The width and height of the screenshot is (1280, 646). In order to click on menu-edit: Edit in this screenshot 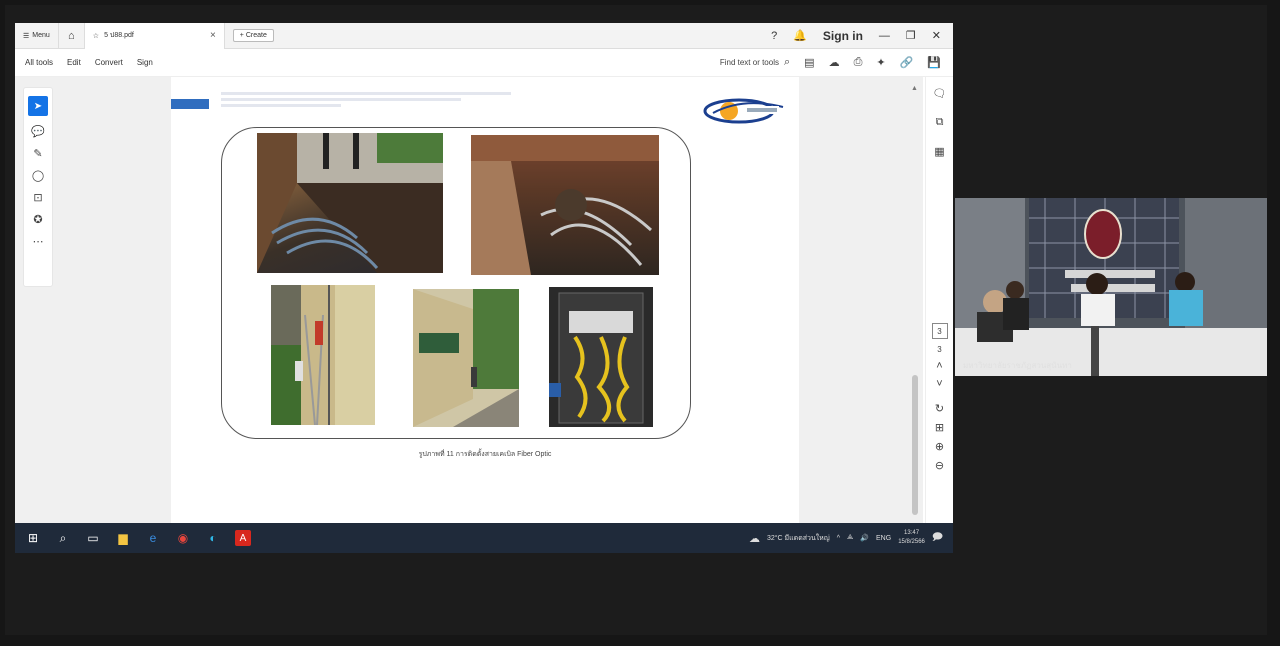, I will do `click(74, 62)`.